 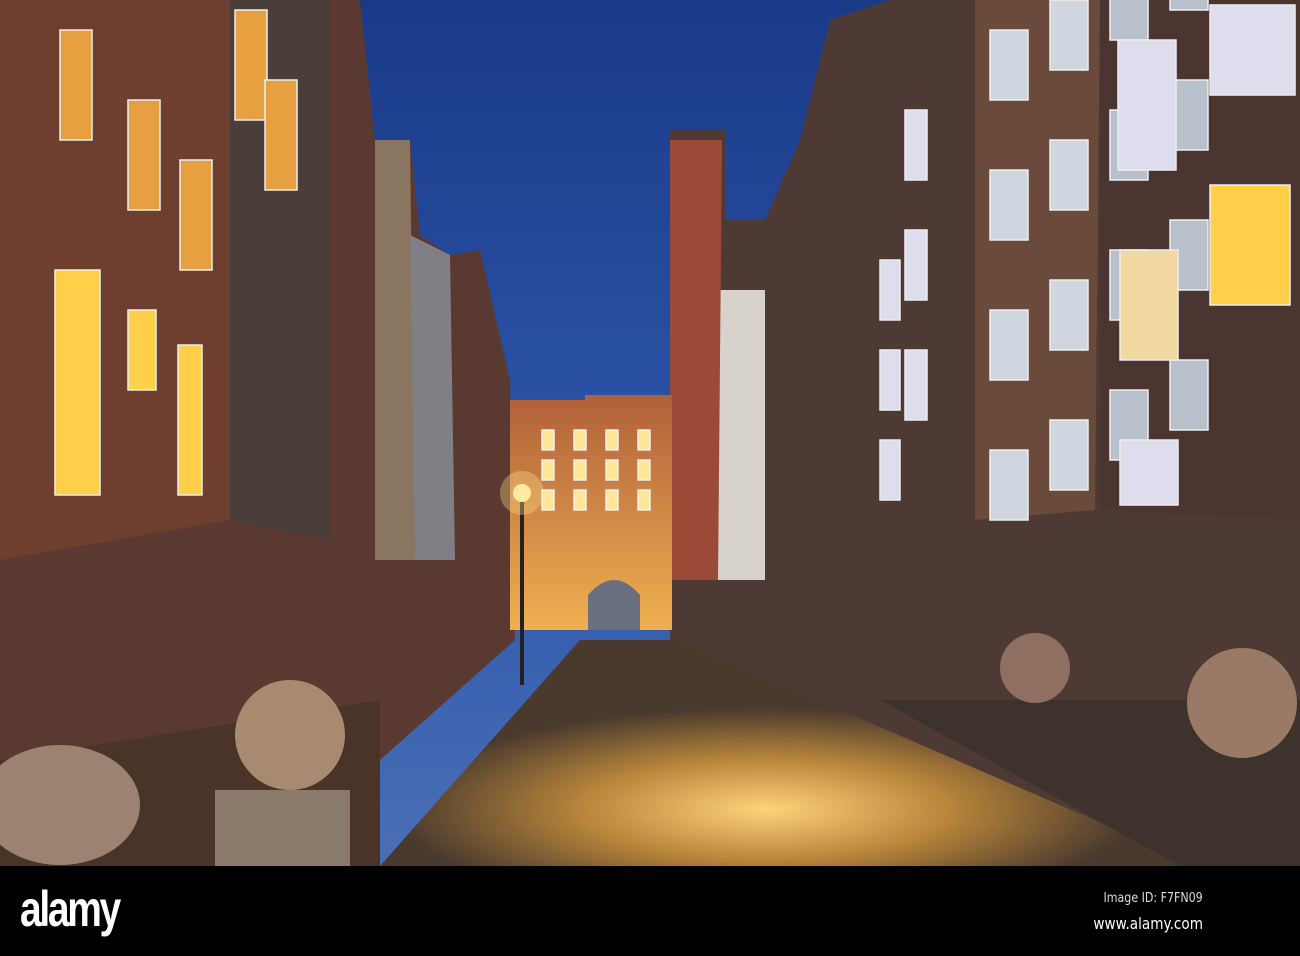 I want to click on watermark-footer: alamy Image ID: F7FN09 www.alamy.com, so click(x=650, y=911).